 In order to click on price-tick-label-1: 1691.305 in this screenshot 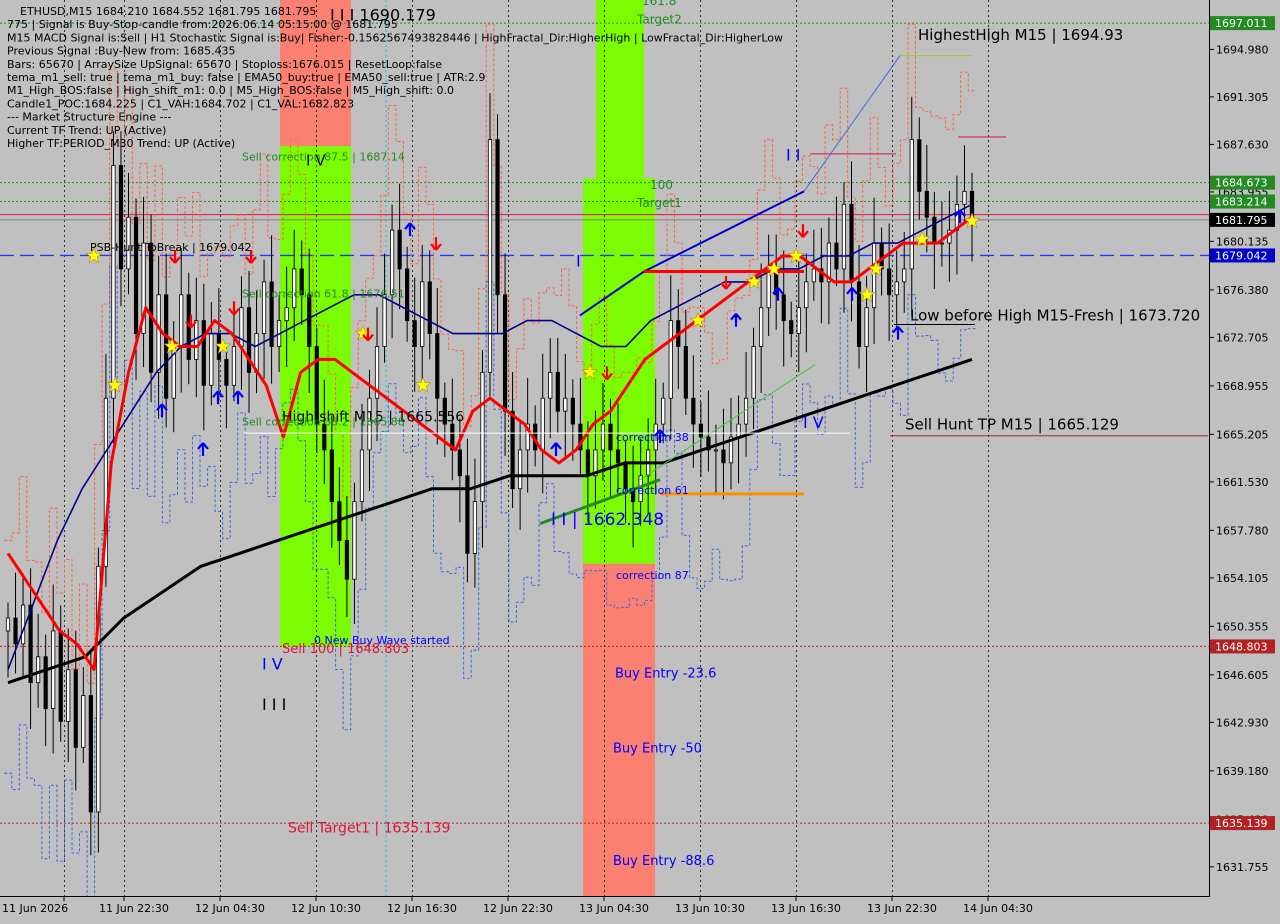, I will do `click(1242, 97)`.